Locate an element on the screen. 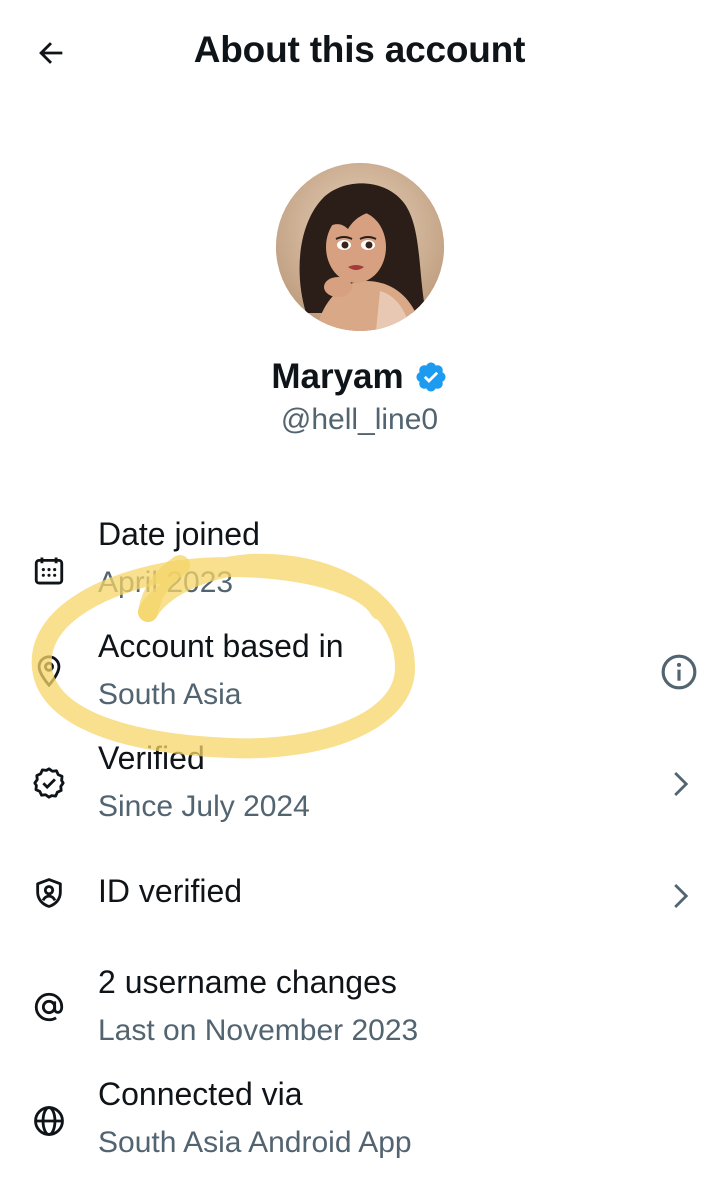 Image resolution: width=719 pixels, height=1200 pixels. profile-name-row: Maryam is located at coordinates (359, 377).